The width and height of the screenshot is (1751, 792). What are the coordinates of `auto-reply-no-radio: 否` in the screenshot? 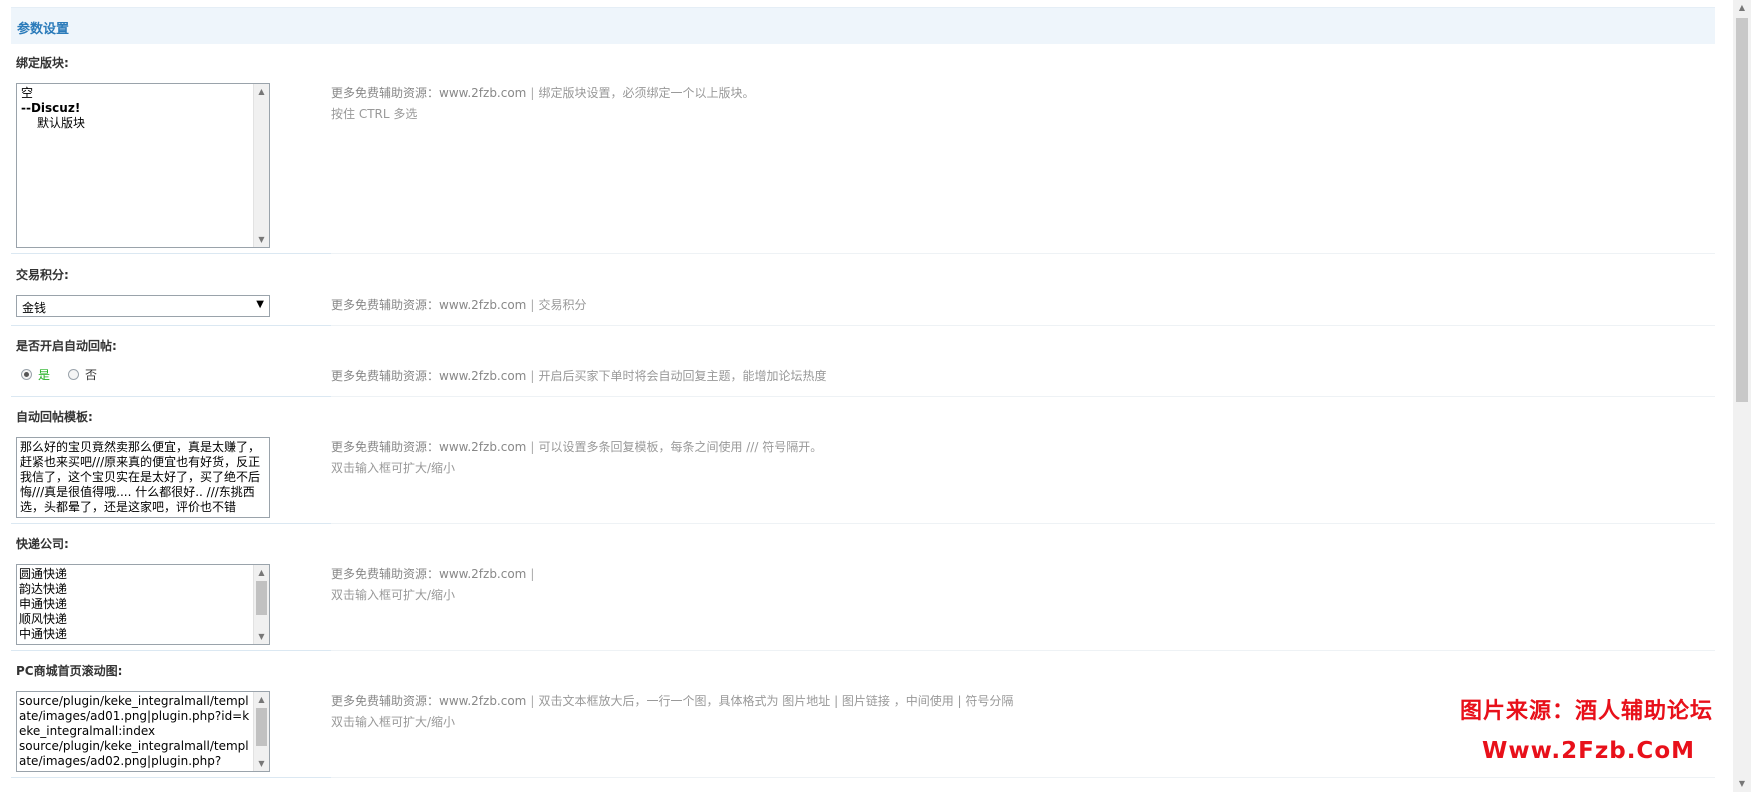 It's located at (82, 374).